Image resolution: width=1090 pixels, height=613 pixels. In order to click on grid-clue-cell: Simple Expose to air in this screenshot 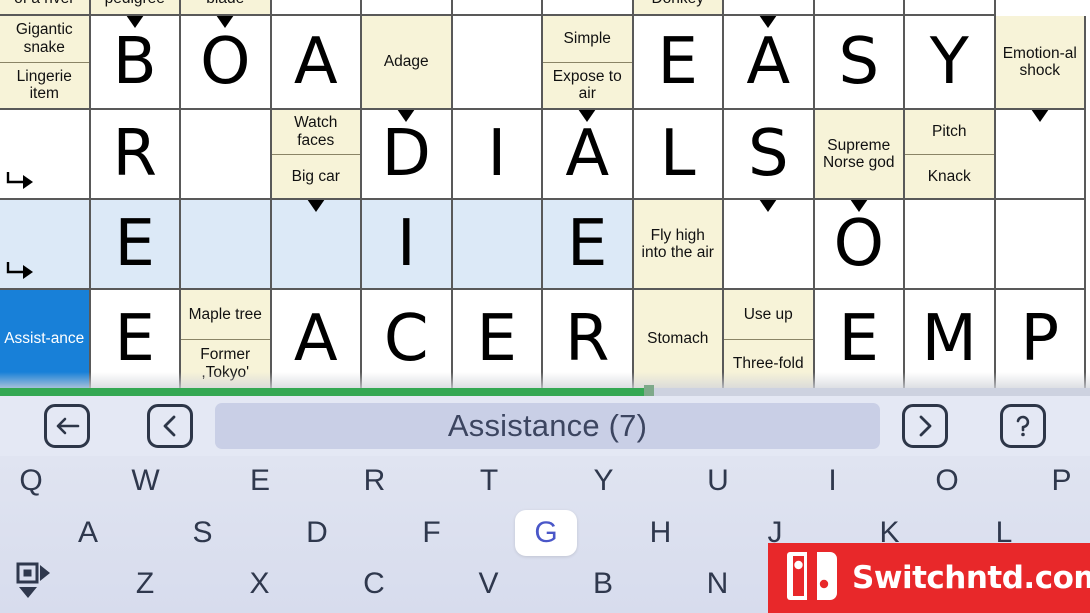, I will do `click(588, 63)`.